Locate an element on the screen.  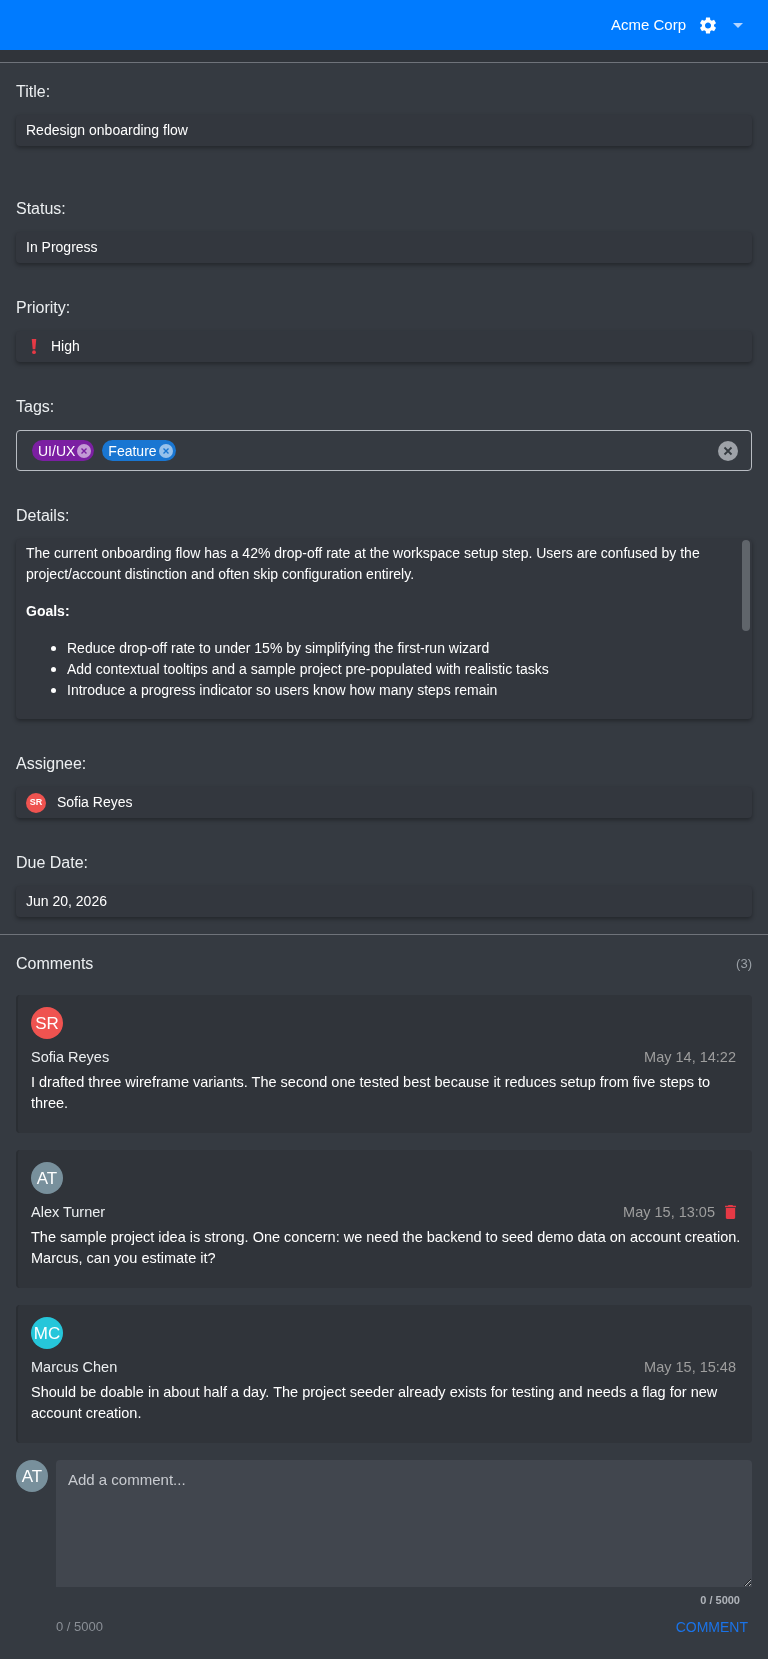
priority-value: High is located at coordinates (65, 346).